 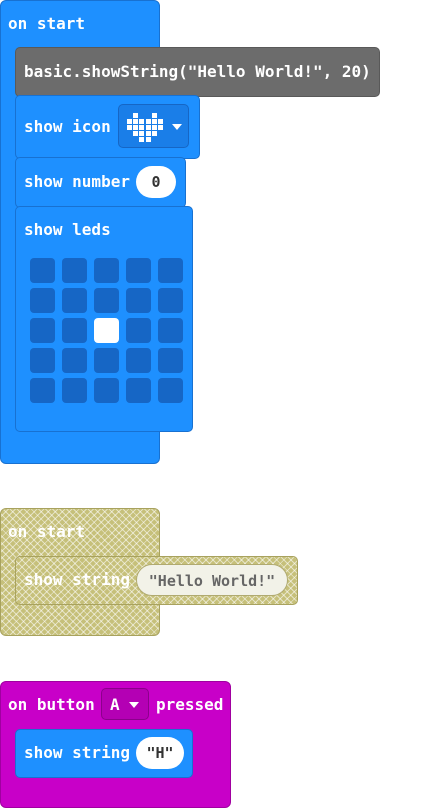 I want to click on pressed-label: pressed, so click(x=190, y=704).